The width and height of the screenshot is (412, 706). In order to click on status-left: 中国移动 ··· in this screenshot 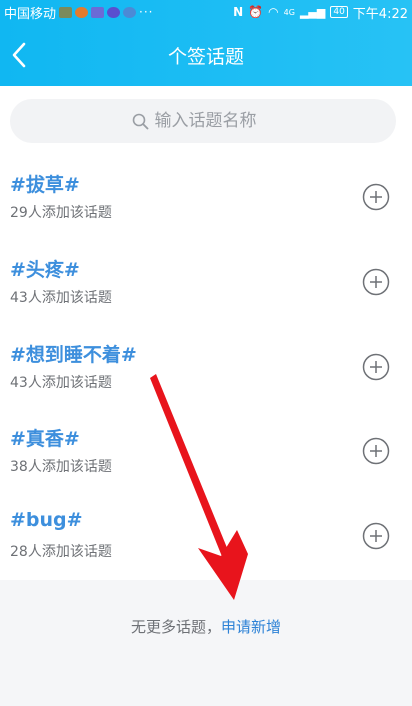, I will do `click(78, 12)`.